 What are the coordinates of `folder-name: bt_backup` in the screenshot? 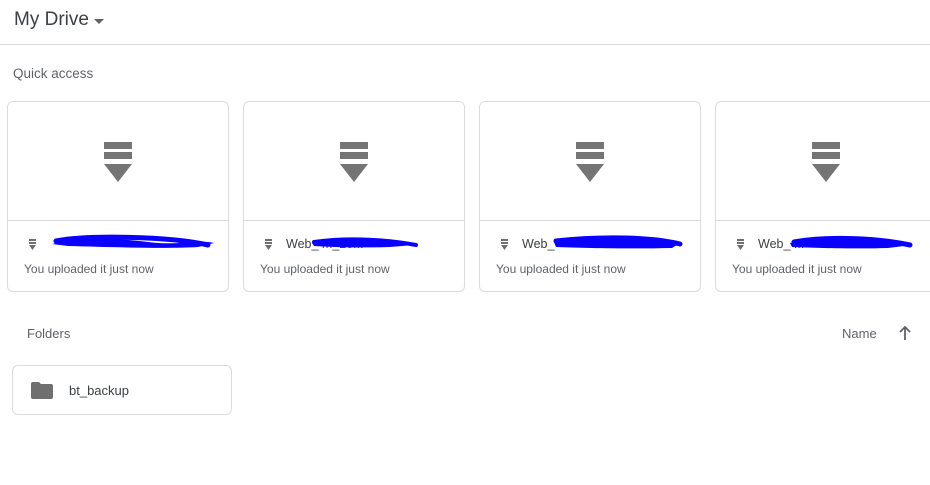 It's located at (99, 390).